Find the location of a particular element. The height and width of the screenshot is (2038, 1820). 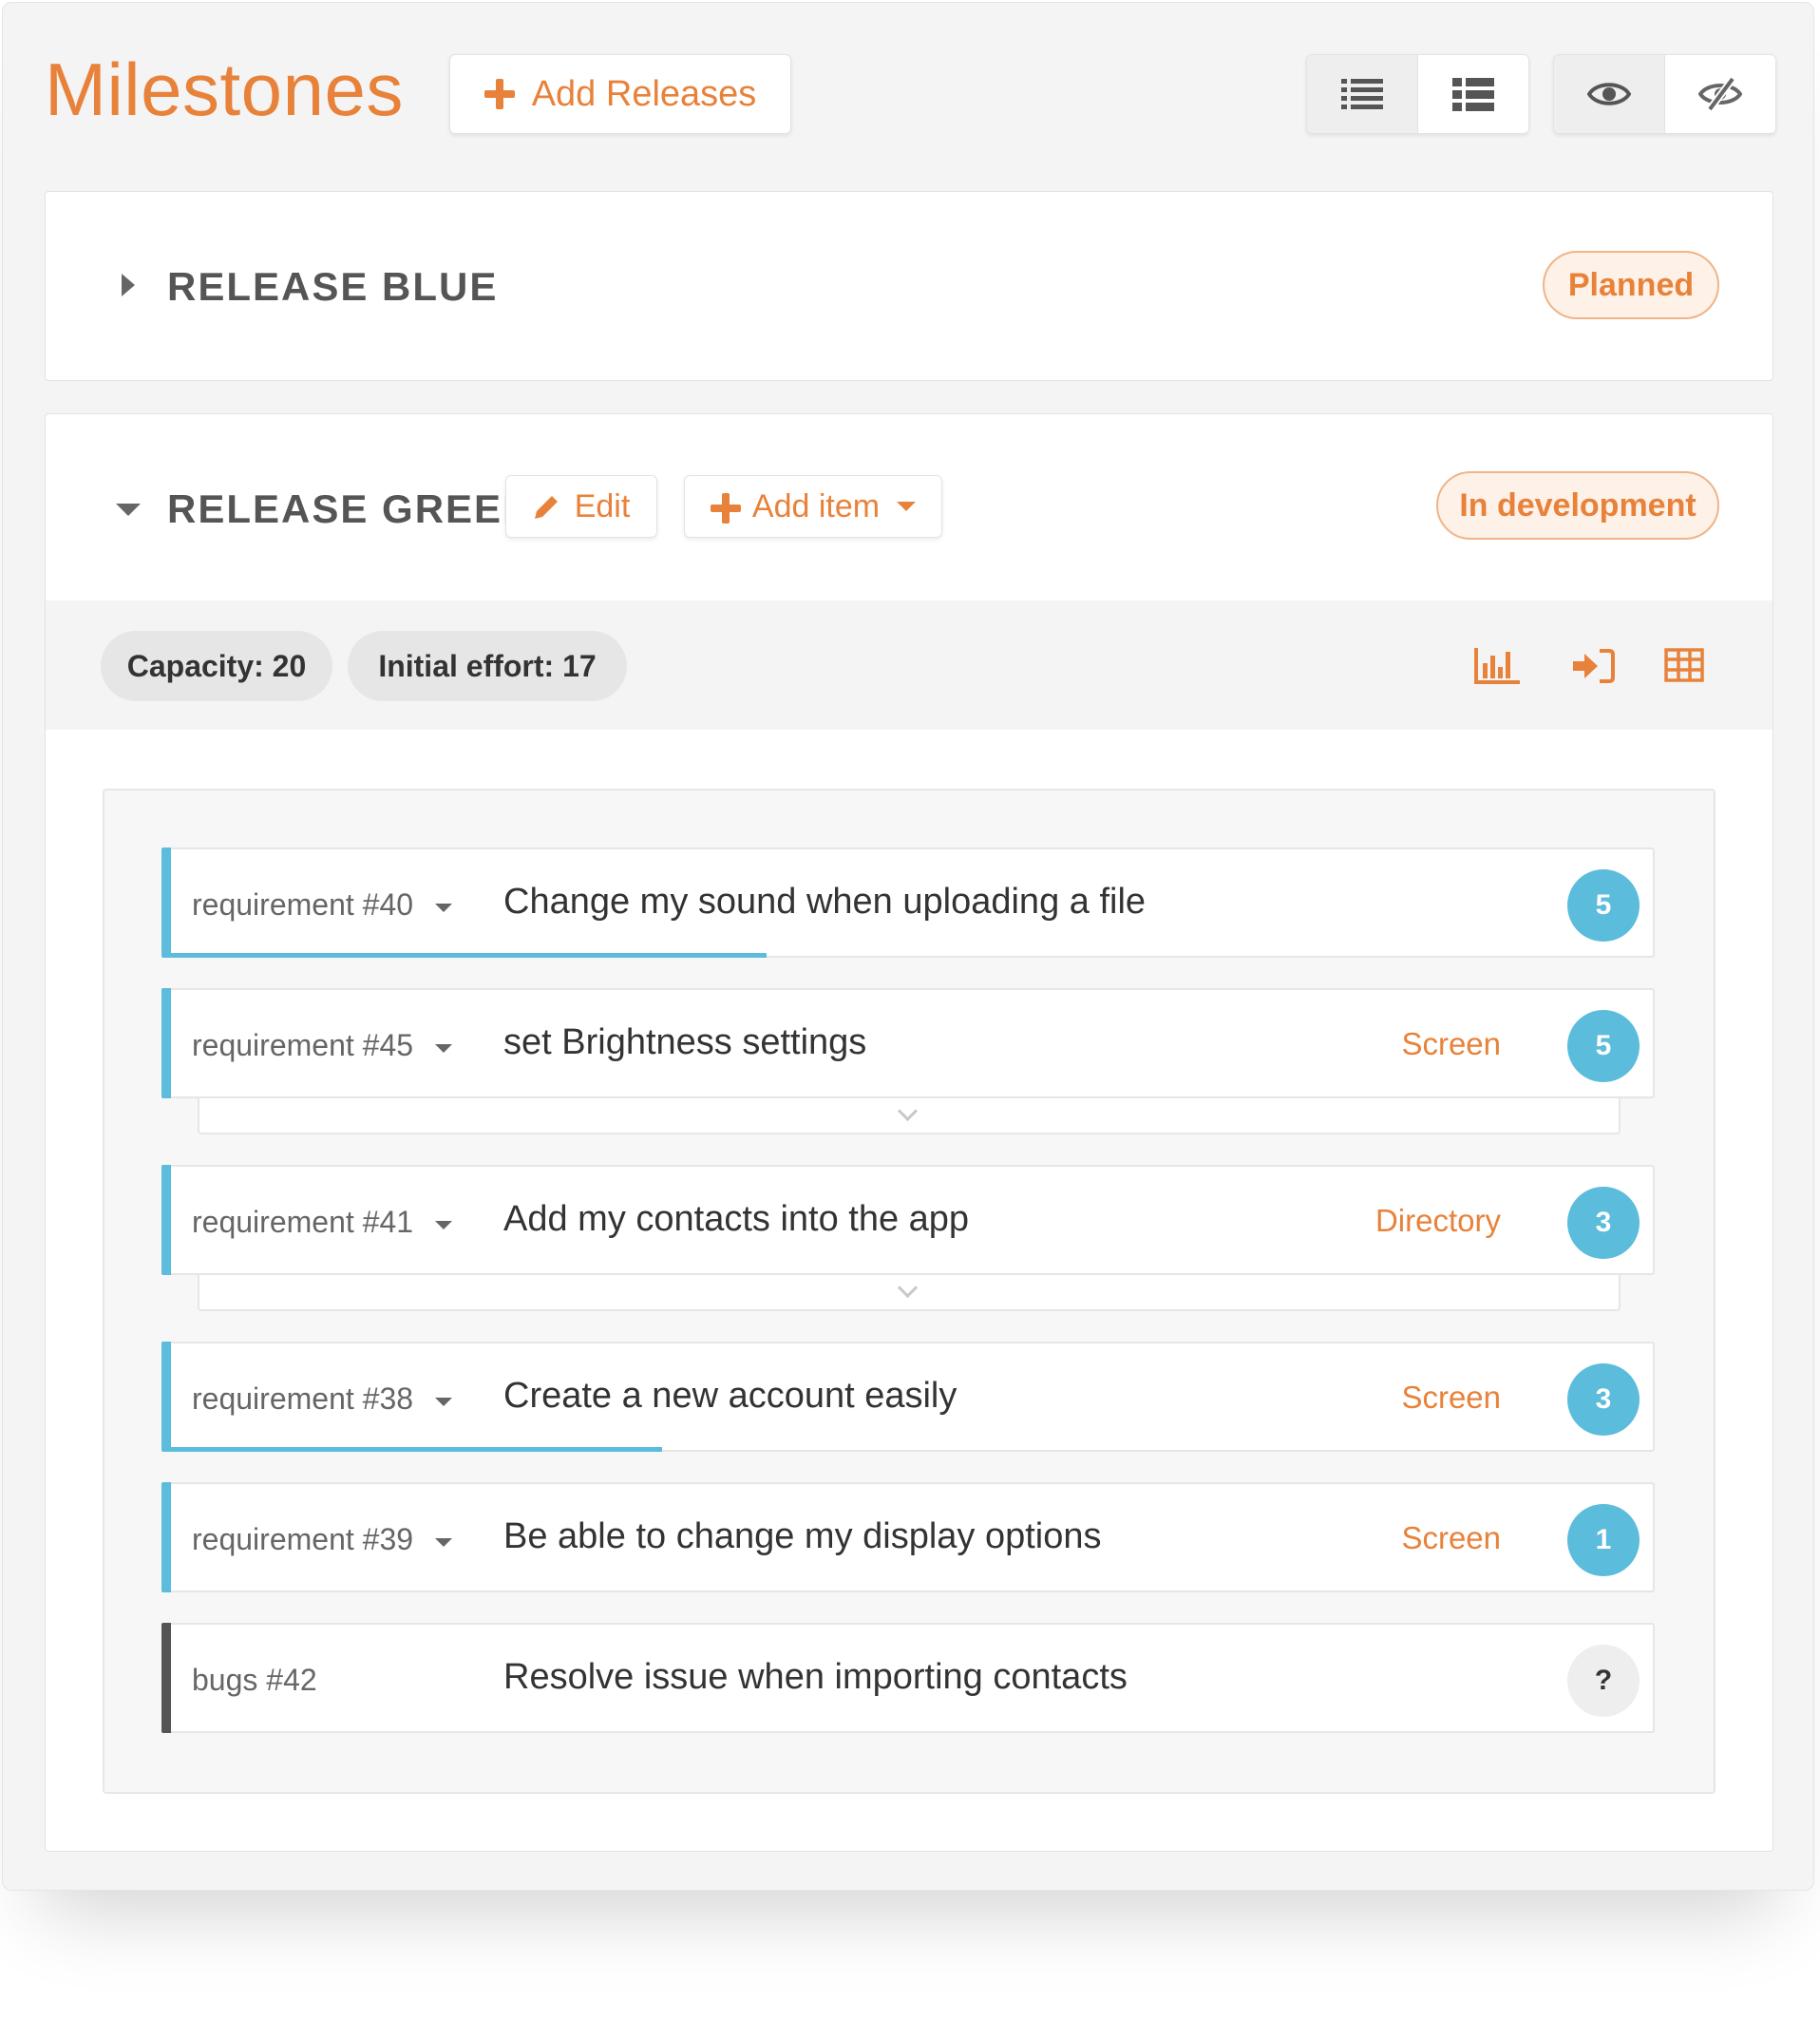

show-button is located at coordinates (1609, 94).